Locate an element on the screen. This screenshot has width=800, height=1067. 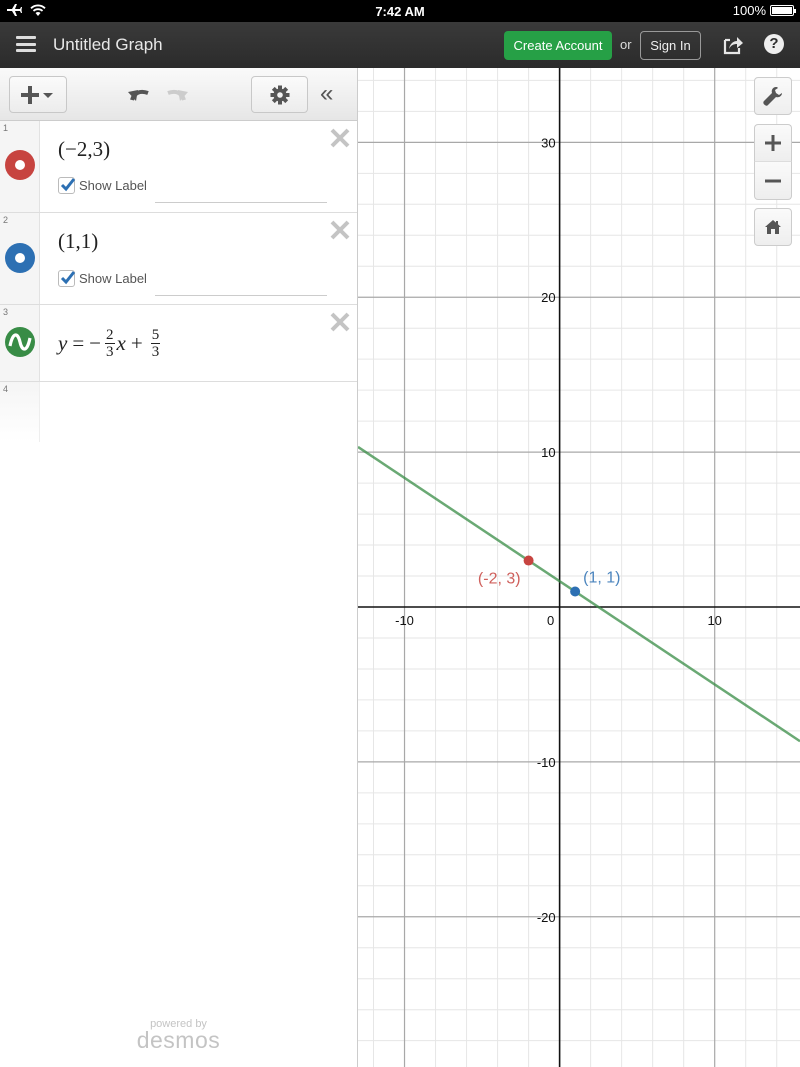
gear-icon is located at coordinates (279, 94).